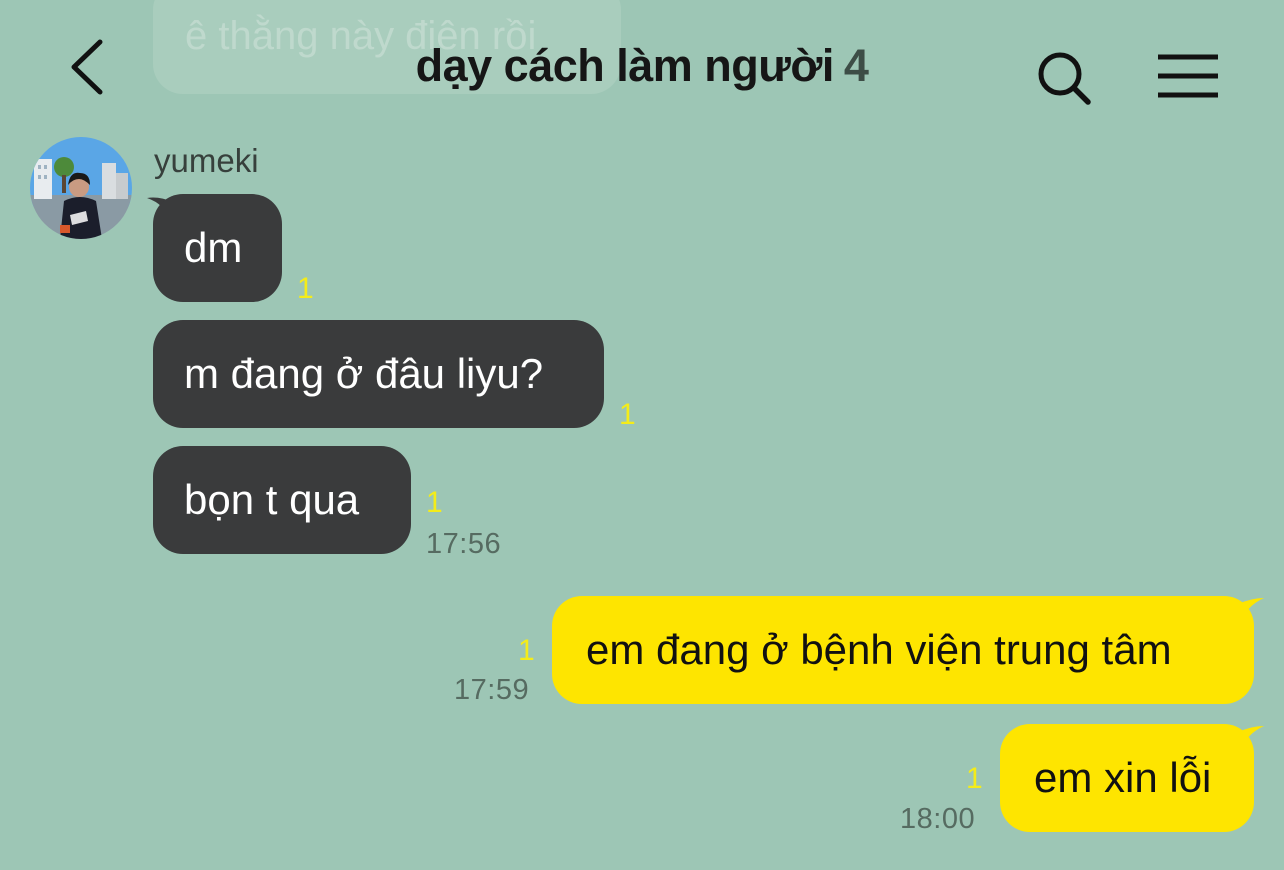 This screenshot has width=1284, height=870. I want to click on profile-photo, so click(81, 188).